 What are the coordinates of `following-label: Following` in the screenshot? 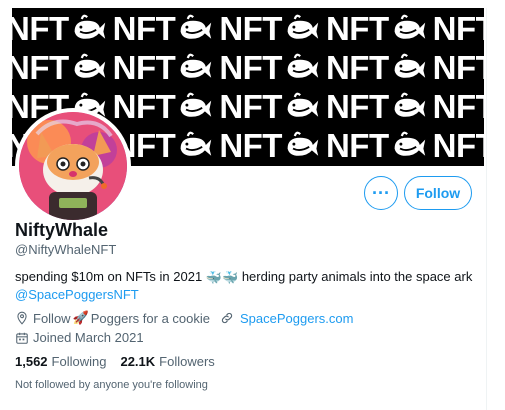 It's located at (79, 361).